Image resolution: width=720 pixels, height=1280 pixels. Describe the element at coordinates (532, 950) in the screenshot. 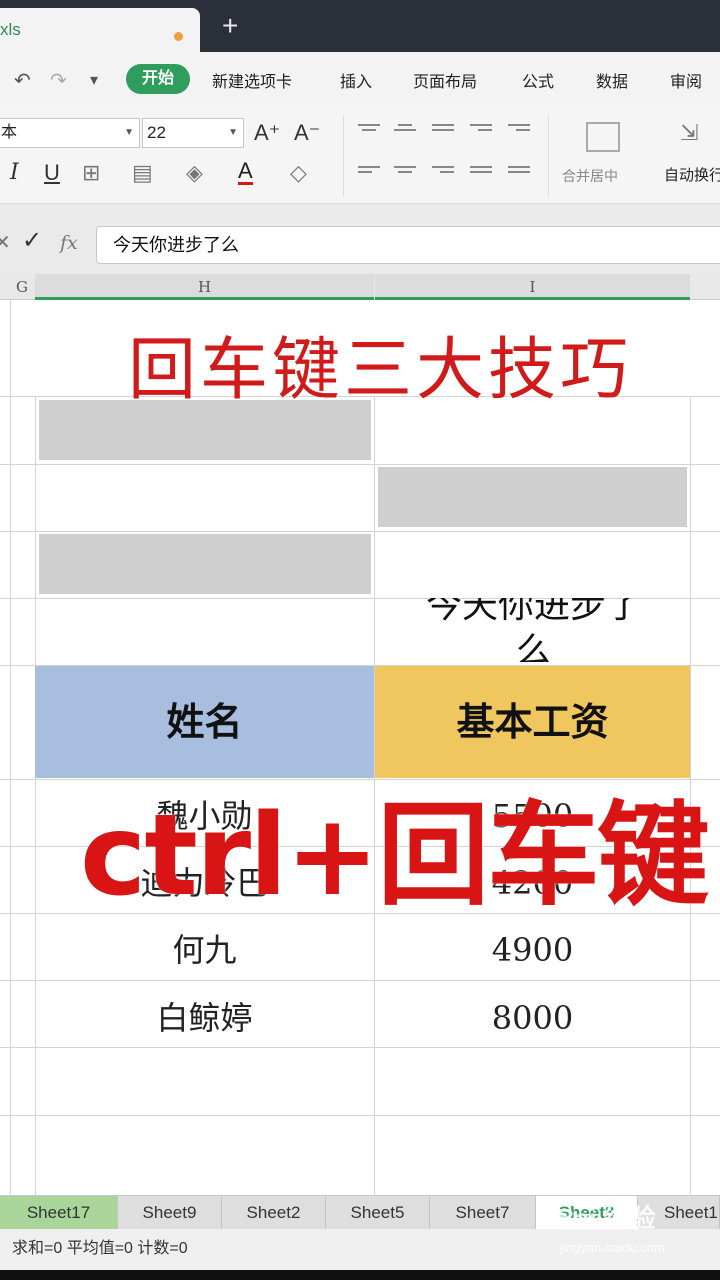

I see `salary-cell: 4900` at that location.